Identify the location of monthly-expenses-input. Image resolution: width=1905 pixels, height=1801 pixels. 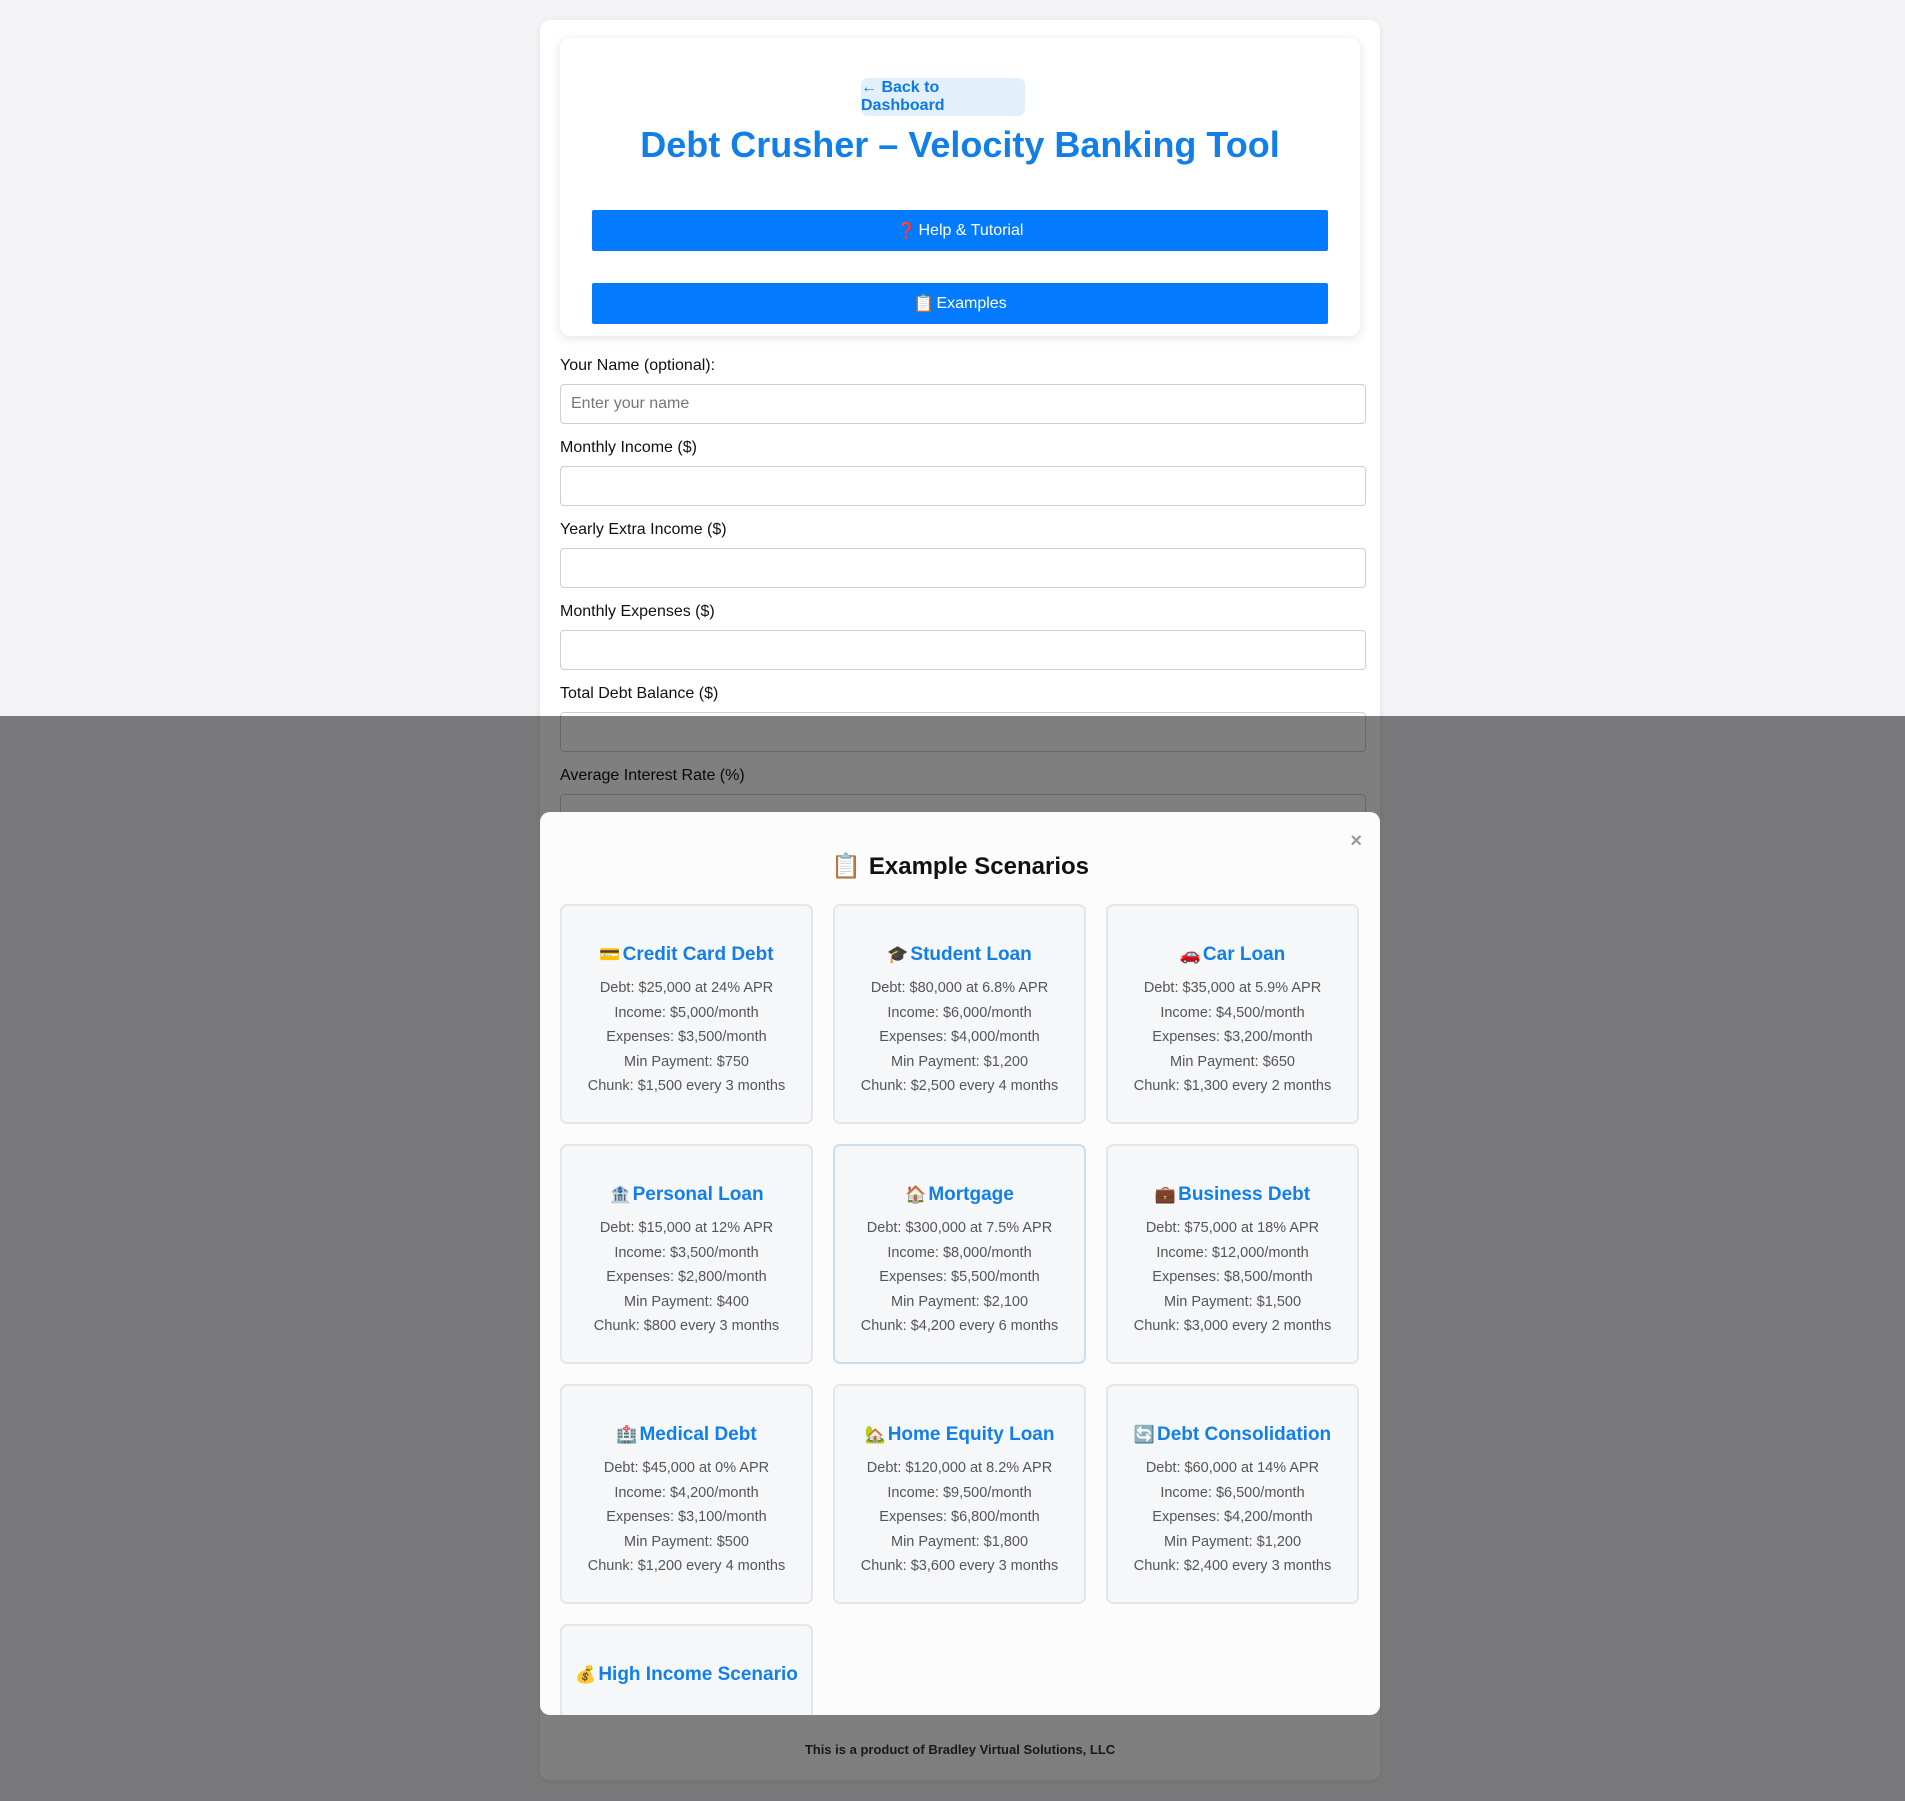
(963, 650).